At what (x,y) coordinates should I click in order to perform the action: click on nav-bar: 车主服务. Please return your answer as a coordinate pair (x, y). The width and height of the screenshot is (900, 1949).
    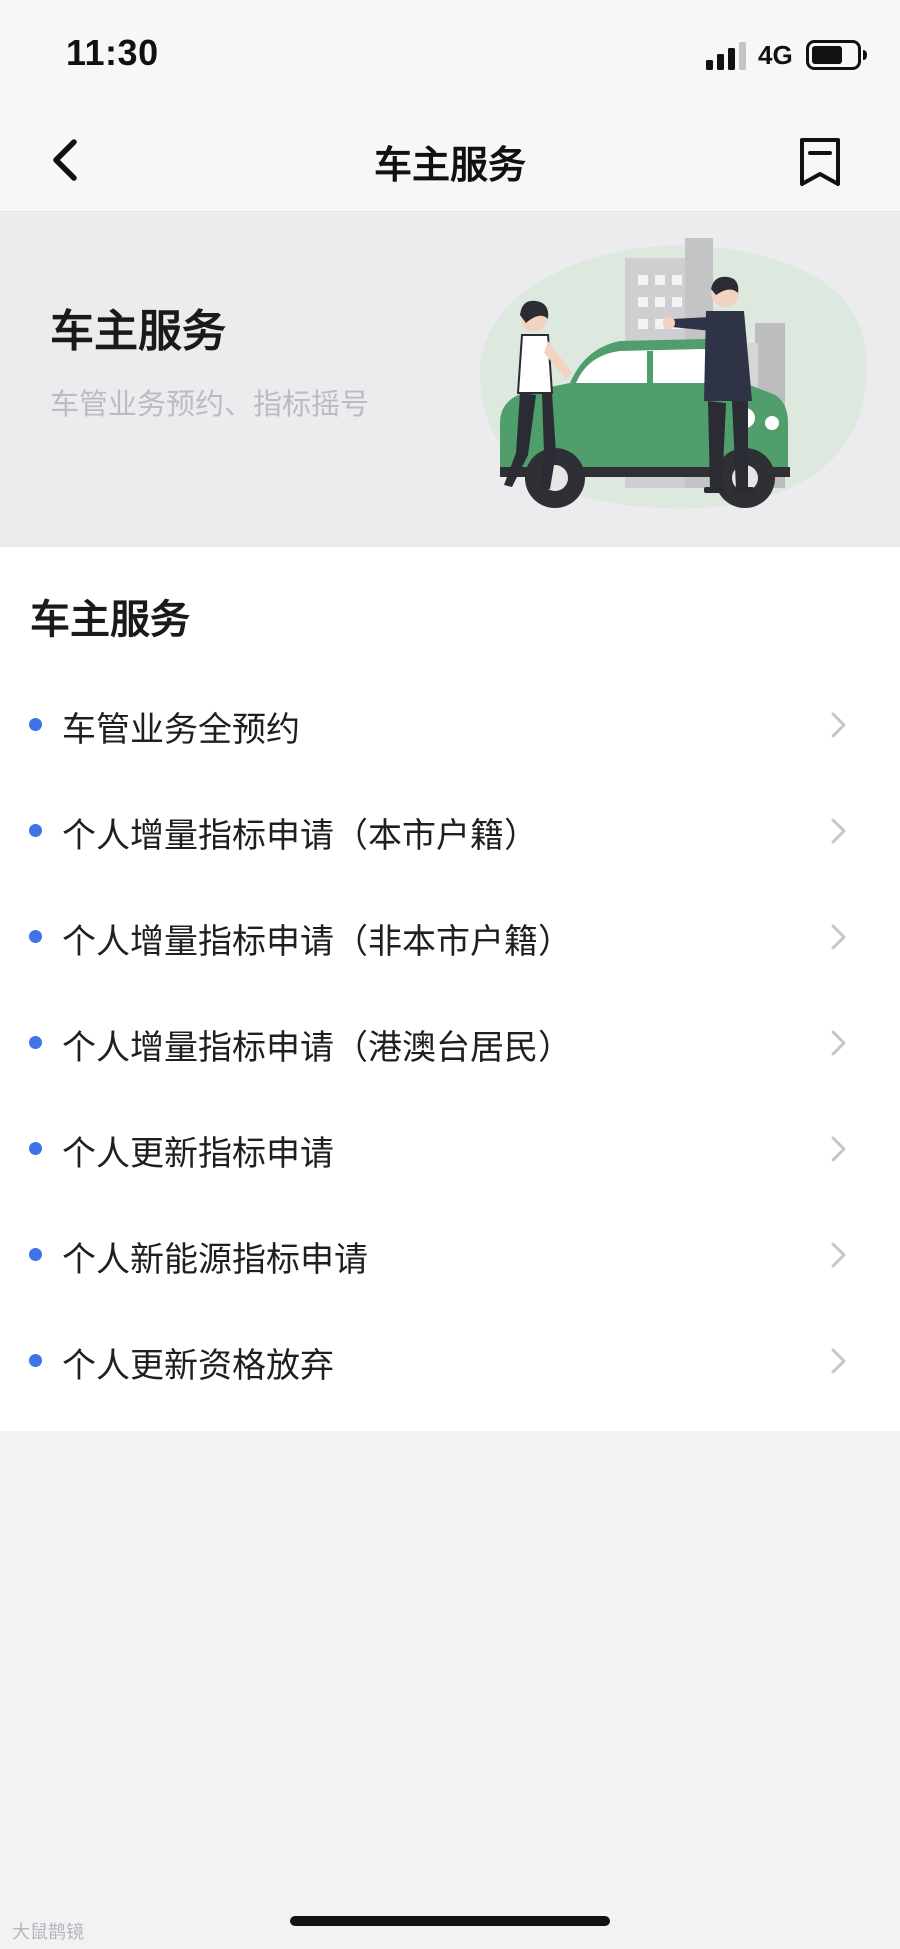
    Looking at the image, I should click on (450, 160).